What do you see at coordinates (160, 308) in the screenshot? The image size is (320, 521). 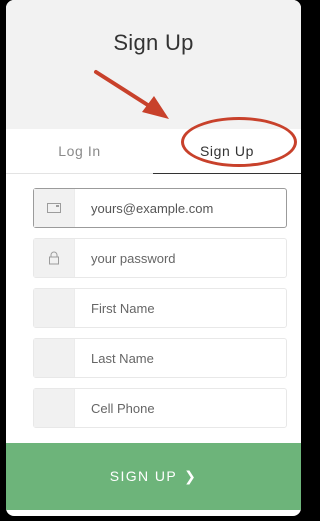 I see `first-name-field: First Name` at bounding box center [160, 308].